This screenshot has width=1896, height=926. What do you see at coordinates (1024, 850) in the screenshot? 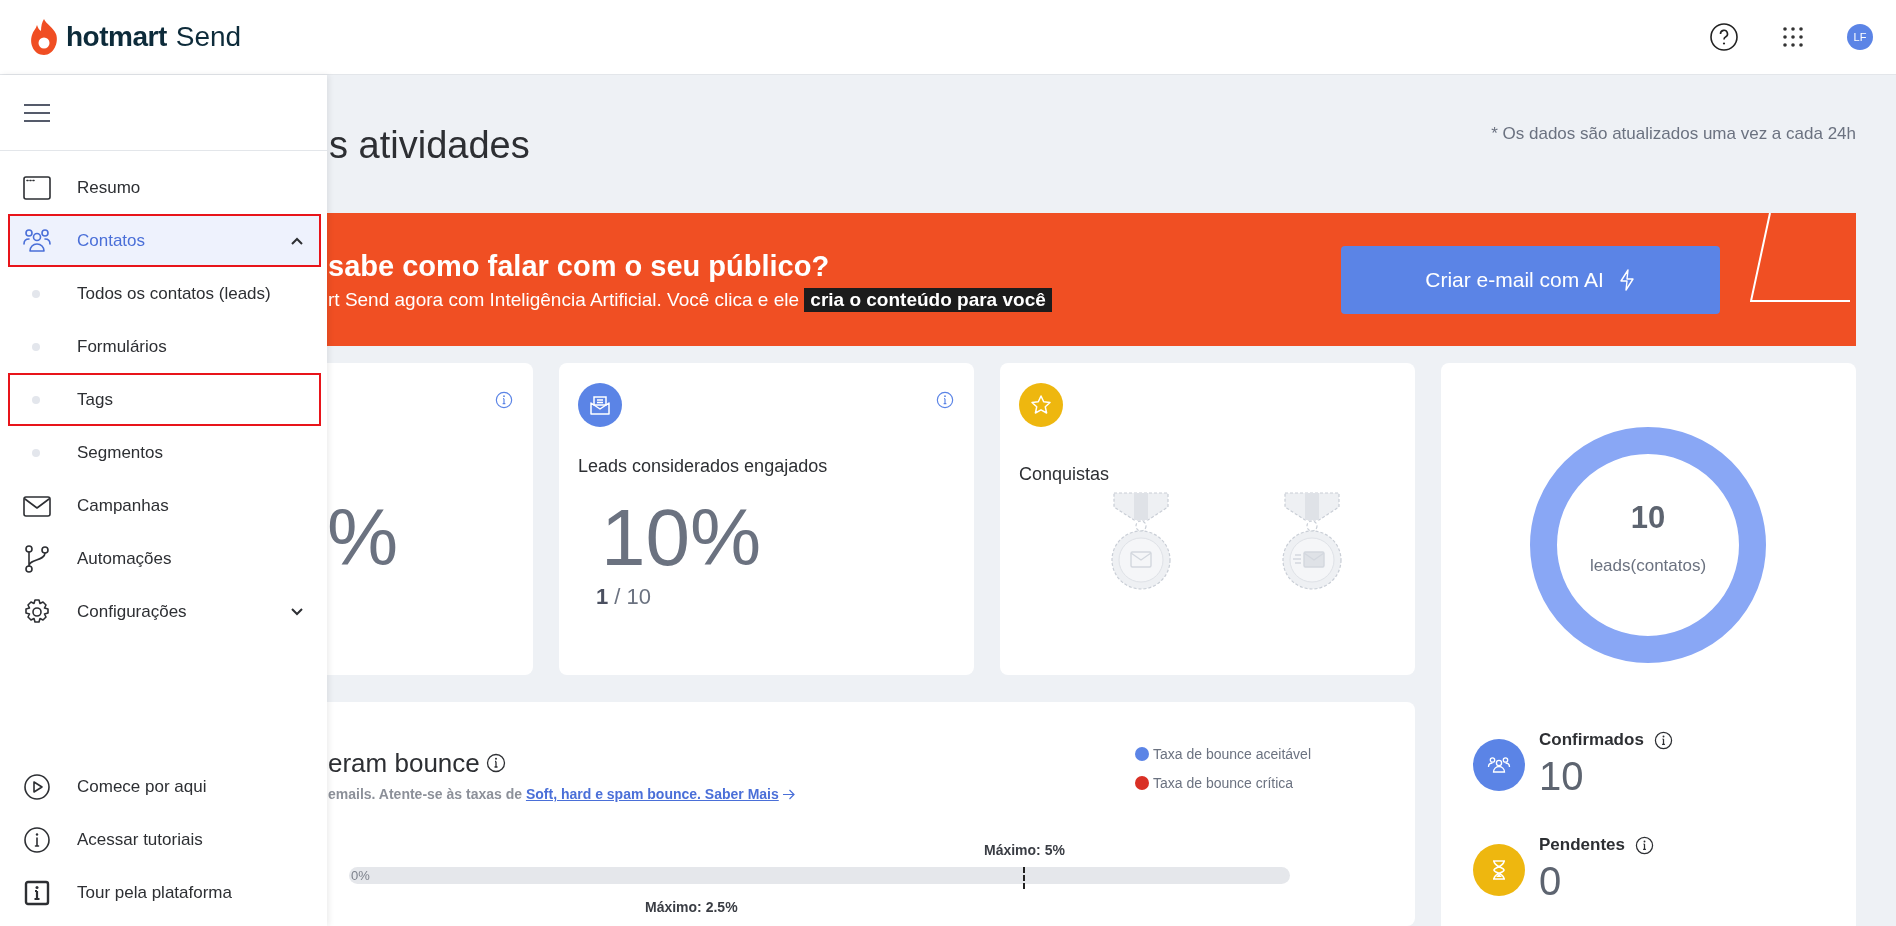
I see `limit-label: Máximo: 5%` at bounding box center [1024, 850].